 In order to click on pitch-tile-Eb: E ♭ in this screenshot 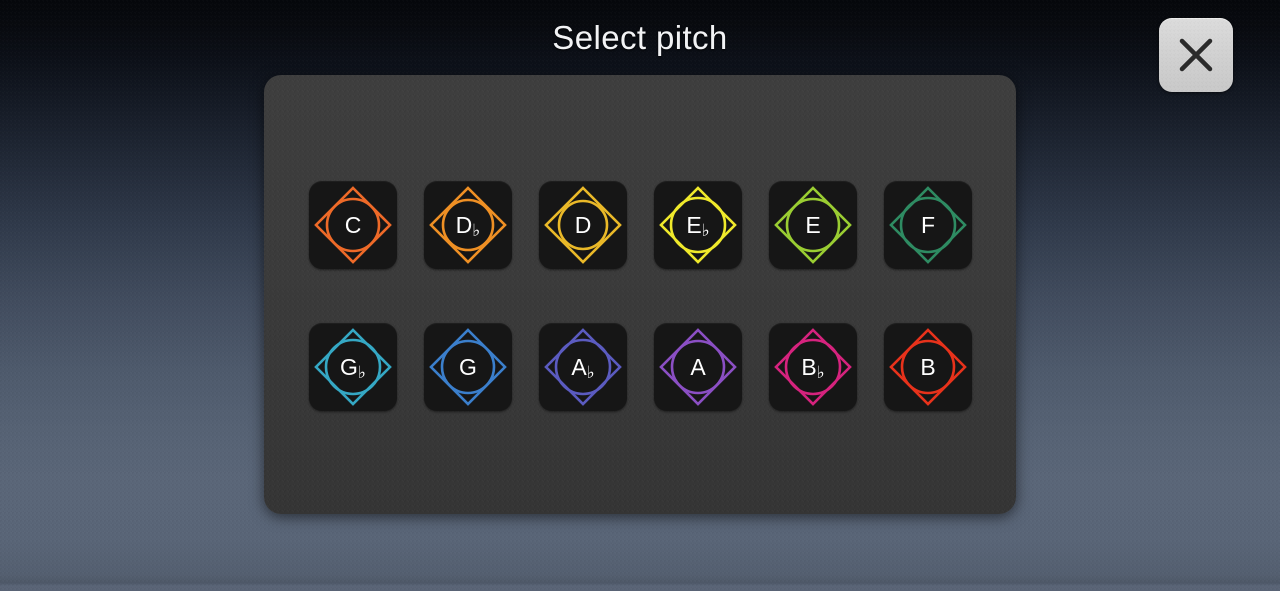, I will do `click(698, 225)`.